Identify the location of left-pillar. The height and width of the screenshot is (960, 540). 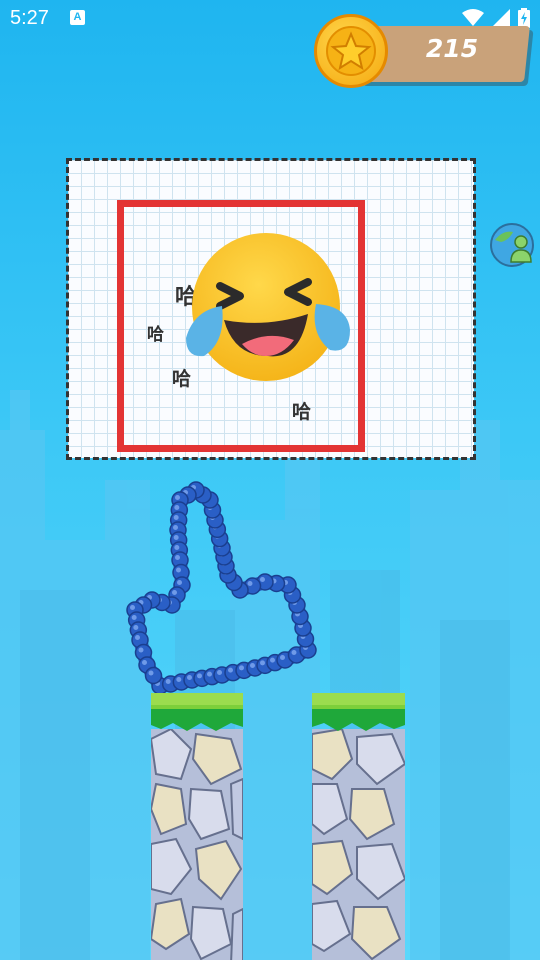
(197, 826).